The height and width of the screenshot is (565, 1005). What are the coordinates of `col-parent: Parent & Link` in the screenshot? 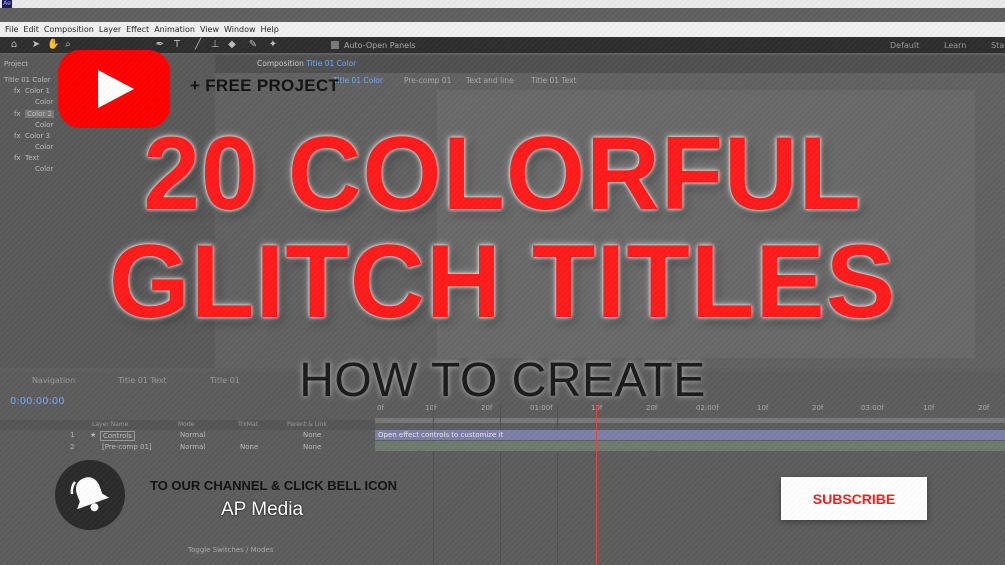 It's located at (307, 424).